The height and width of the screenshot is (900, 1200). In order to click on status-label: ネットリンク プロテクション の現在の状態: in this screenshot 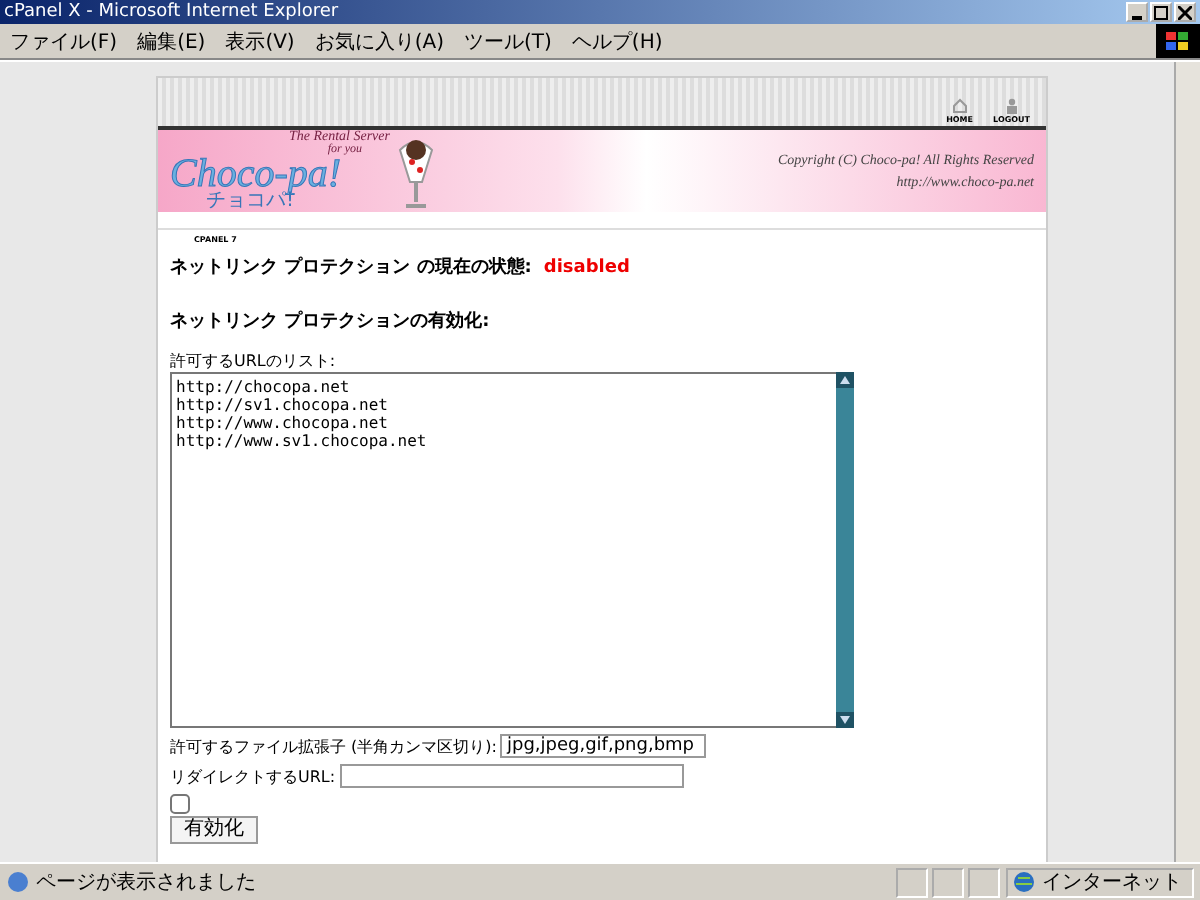, I will do `click(351, 267)`.